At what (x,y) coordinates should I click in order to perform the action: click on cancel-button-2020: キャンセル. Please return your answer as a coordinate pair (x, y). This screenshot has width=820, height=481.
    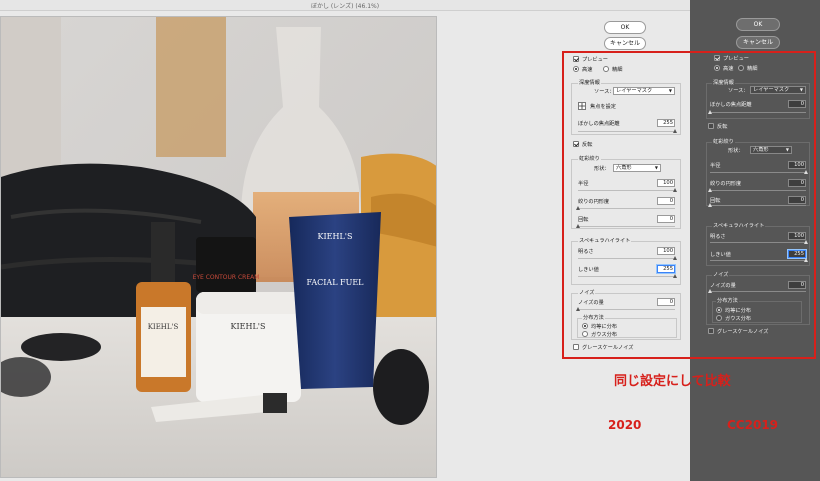
    Looking at the image, I should click on (625, 43).